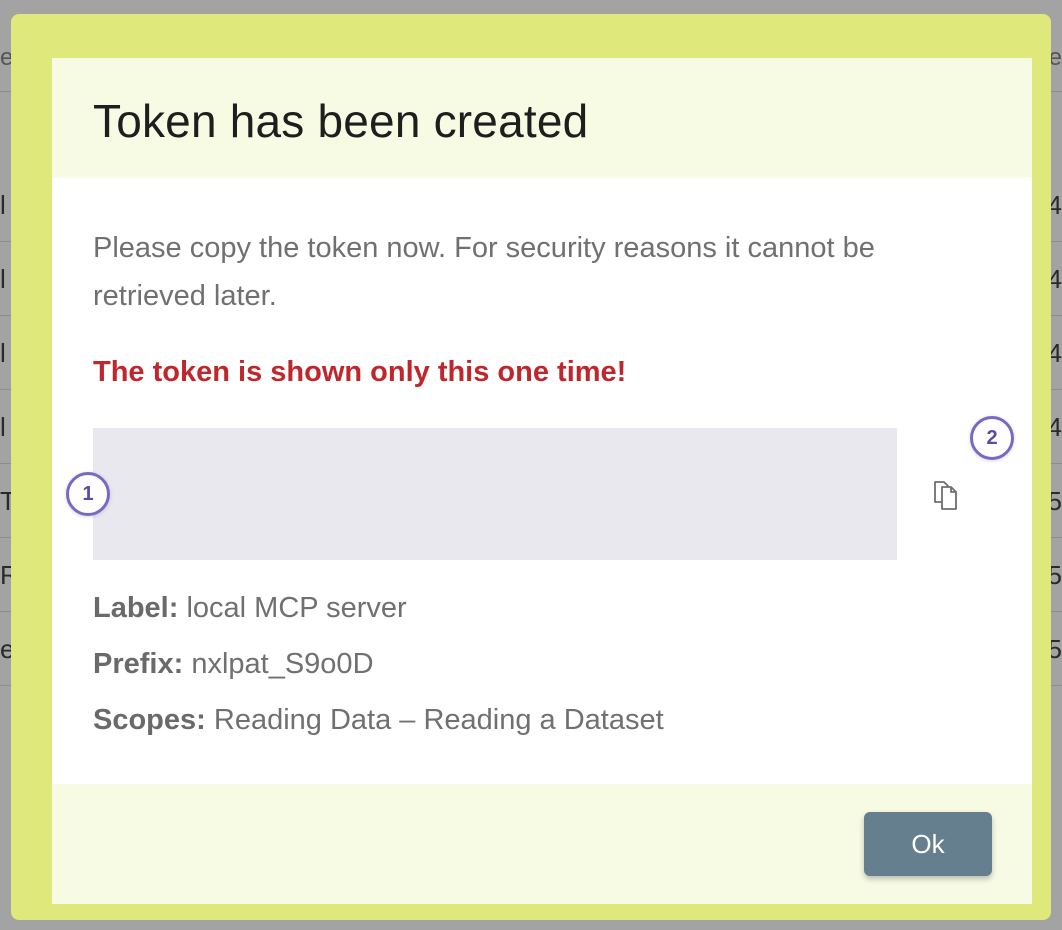  Describe the element at coordinates (495, 494) in the screenshot. I see `token-value-field` at that location.